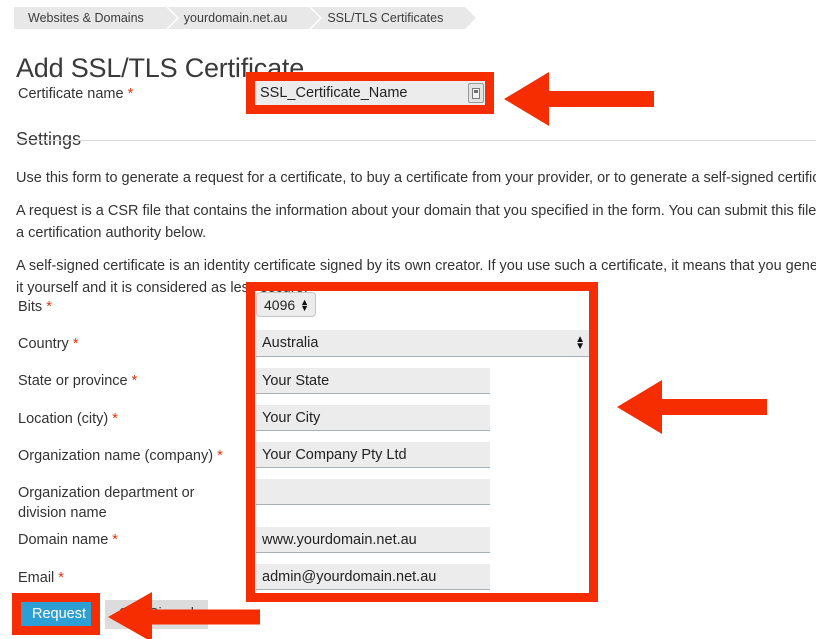 This screenshot has height=639, width=816. I want to click on city-label: Location (city) *, so click(68, 419).